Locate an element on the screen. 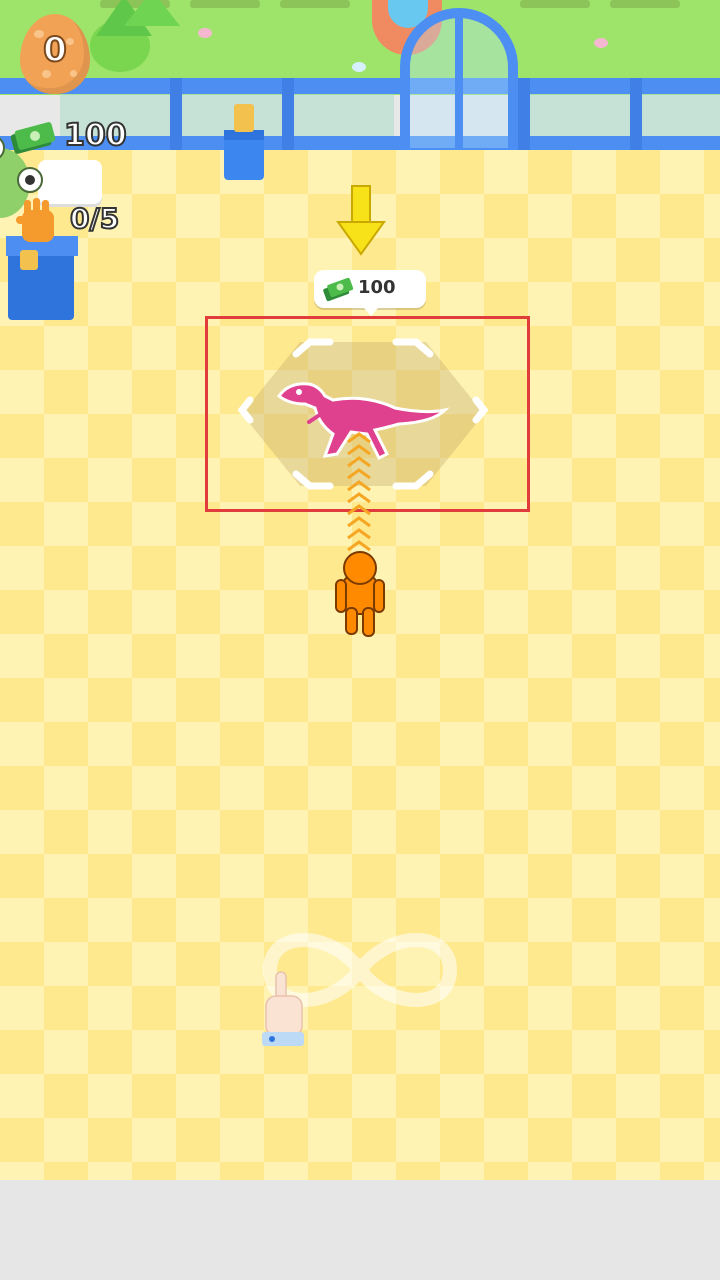 The width and height of the screenshot is (720, 1280). infinity-swipe-icon is located at coordinates (360, 989).